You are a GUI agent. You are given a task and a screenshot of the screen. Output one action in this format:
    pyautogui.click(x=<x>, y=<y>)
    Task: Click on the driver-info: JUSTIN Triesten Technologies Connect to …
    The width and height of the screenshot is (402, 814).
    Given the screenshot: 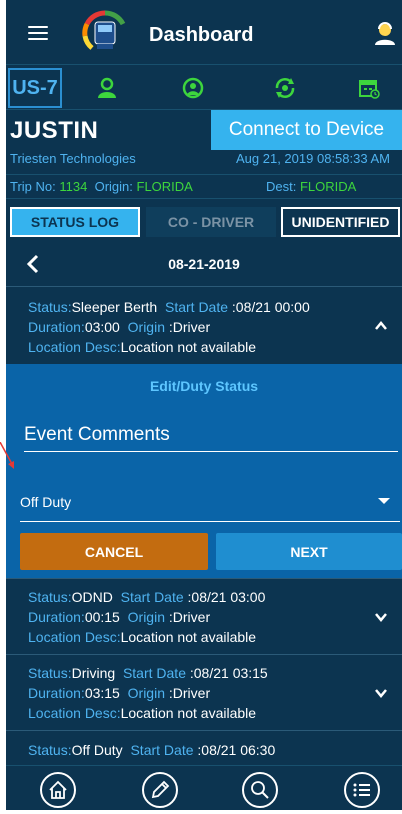 What is the action you would take?
    pyautogui.click(x=204, y=142)
    